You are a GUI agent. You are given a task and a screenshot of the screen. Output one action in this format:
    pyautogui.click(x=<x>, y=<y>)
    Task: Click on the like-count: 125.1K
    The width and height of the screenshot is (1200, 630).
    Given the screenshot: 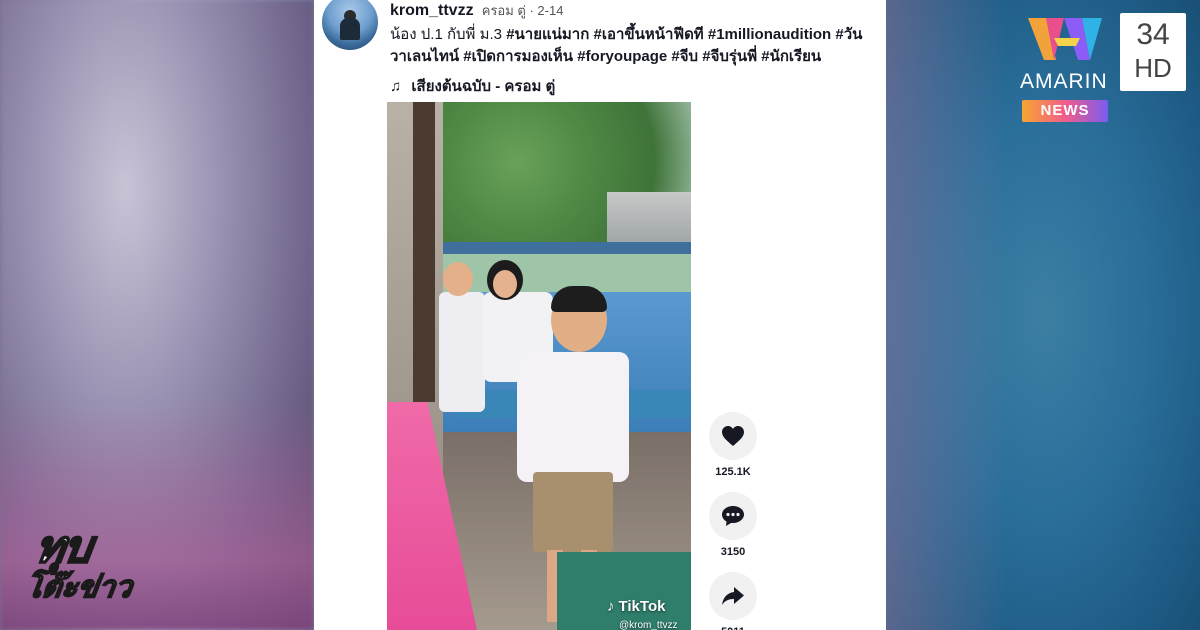 What is the action you would take?
    pyautogui.click(x=733, y=472)
    